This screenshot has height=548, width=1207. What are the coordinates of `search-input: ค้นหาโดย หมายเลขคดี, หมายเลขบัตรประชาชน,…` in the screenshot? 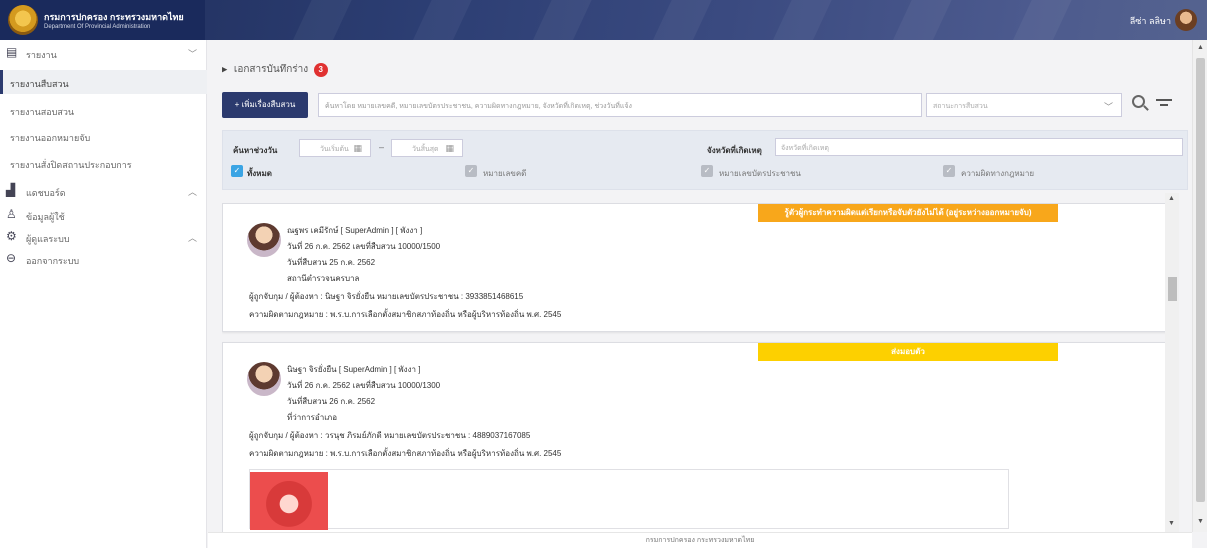 It's located at (620, 105).